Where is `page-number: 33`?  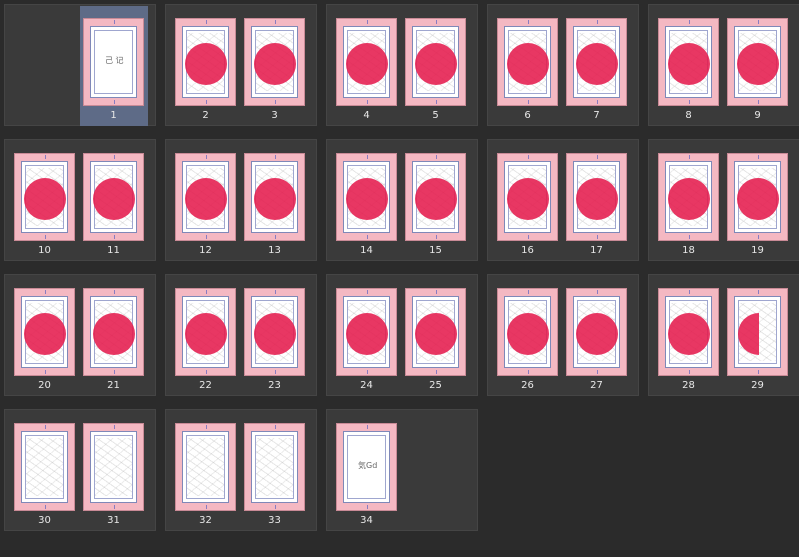 page-number: 33 is located at coordinates (274, 520).